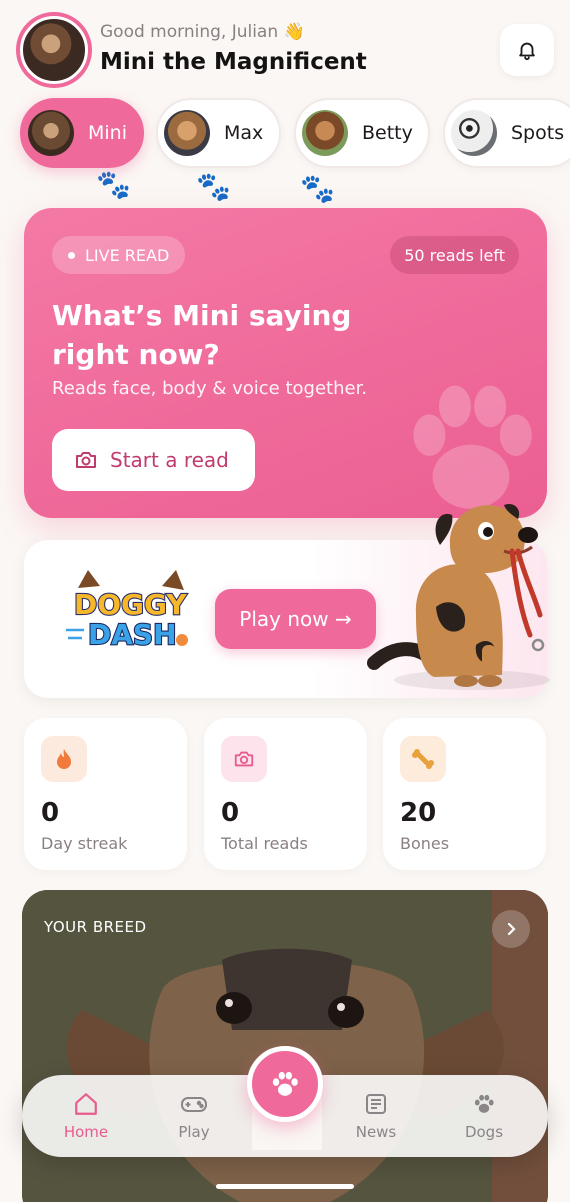 Image resolution: width=570 pixels, height=1202 pixels. Describe the element at coordinates (464, 794) in the screenshot. I see `stat-bones: 20 Bones` at that location.